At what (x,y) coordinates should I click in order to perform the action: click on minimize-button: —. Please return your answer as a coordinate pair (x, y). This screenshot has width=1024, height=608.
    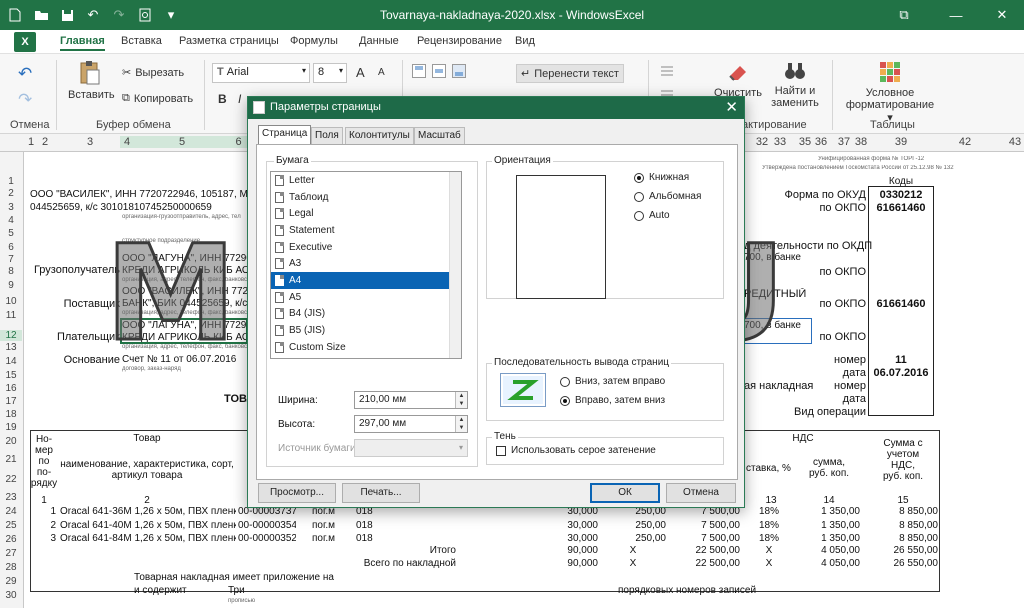
    Looking at the image, I should click on (956, 15).